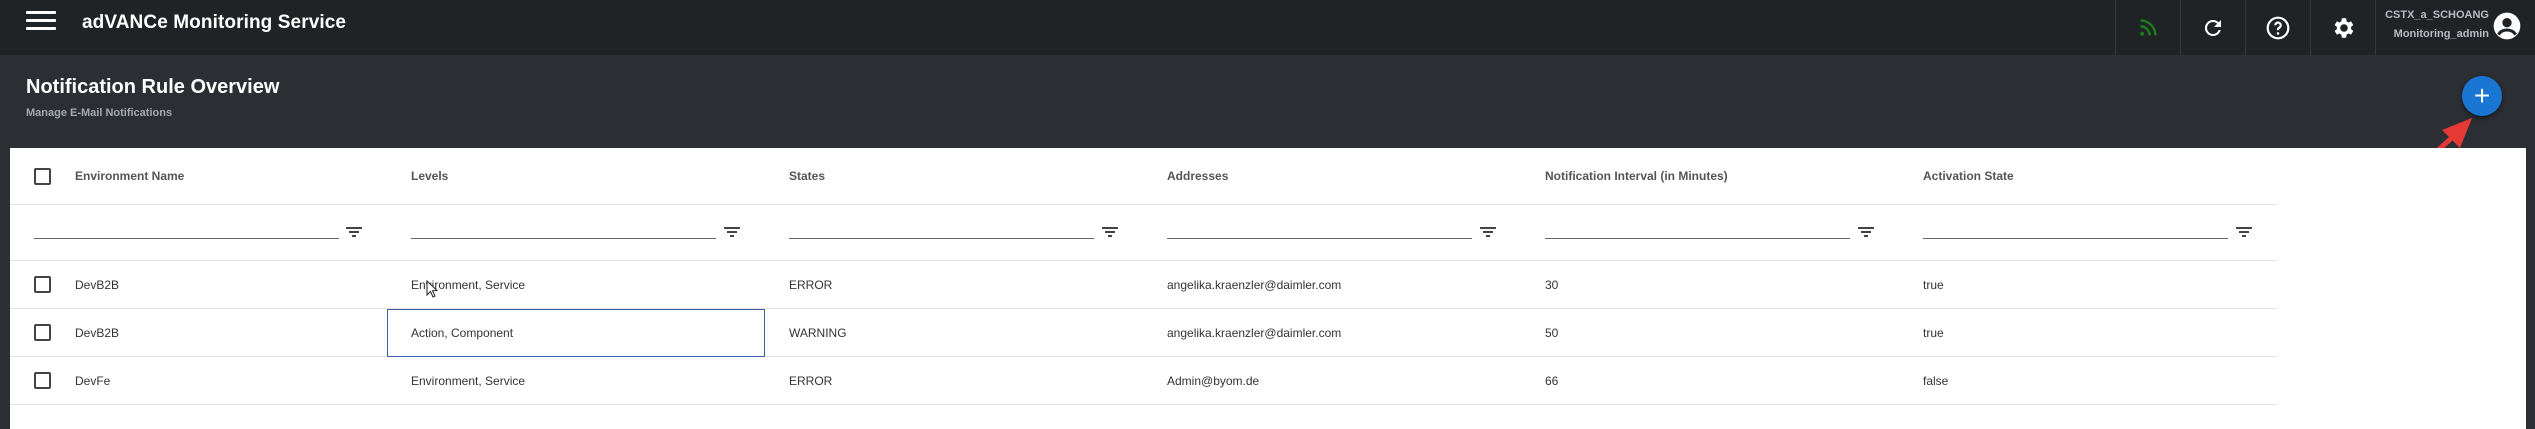 This screenshot has height=429, width=2535. I want to click on page-title: Notification Rule Overview, so click(153, 87).